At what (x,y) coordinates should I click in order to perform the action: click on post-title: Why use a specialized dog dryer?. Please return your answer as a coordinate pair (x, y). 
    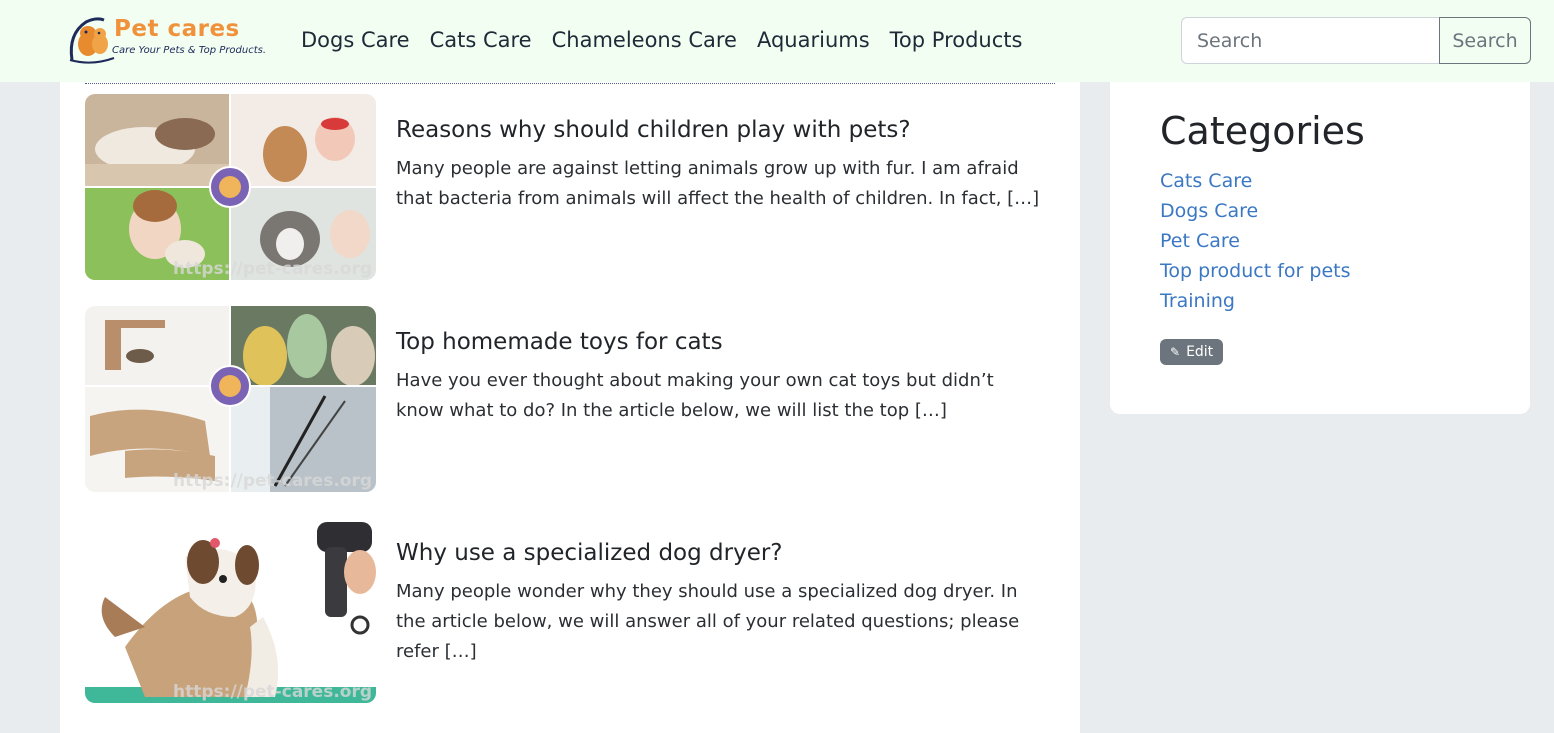
    Looking at the image, I should click on (589, 553).